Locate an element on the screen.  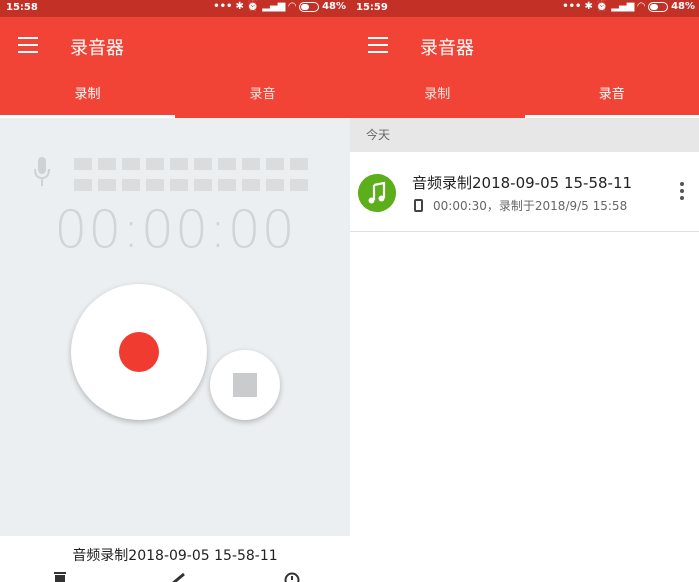
stop-icon is located at coordinates (245, 385).